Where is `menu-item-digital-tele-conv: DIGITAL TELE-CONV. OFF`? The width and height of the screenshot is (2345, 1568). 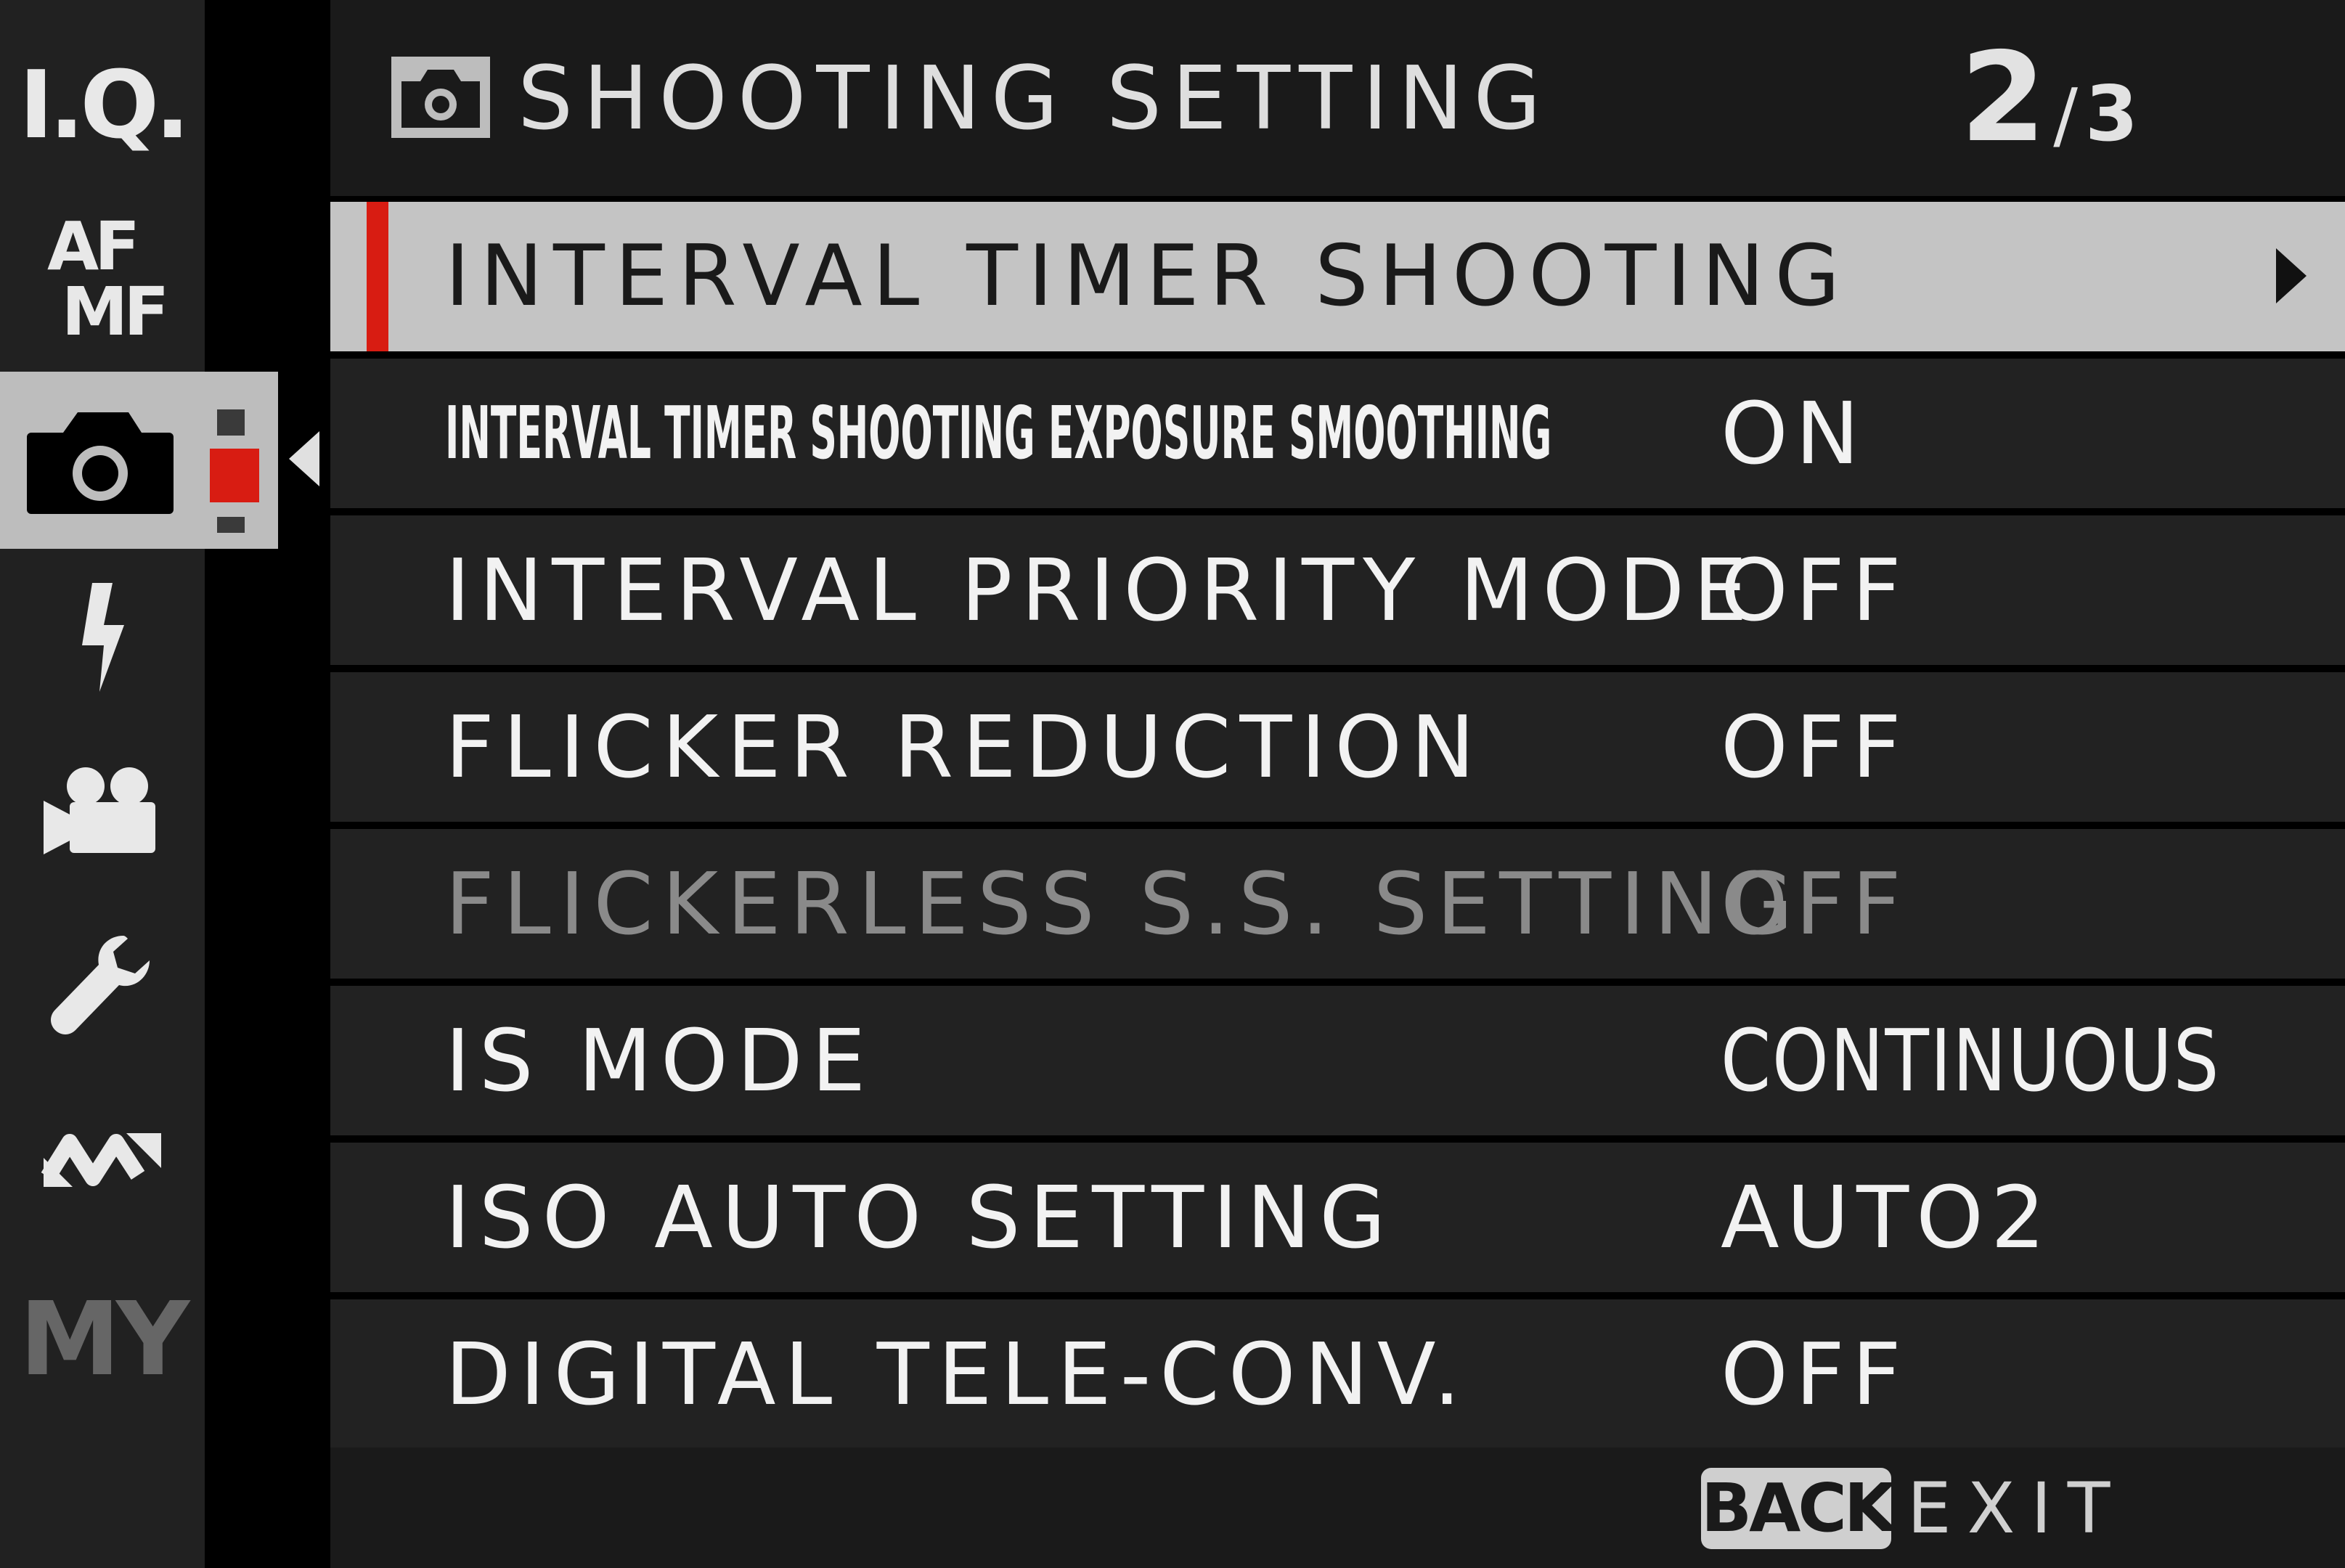
menu-item-digital-tele-conv: DIGITAL TELE-CONV. OFF is located at coordinates (1337, 1374).